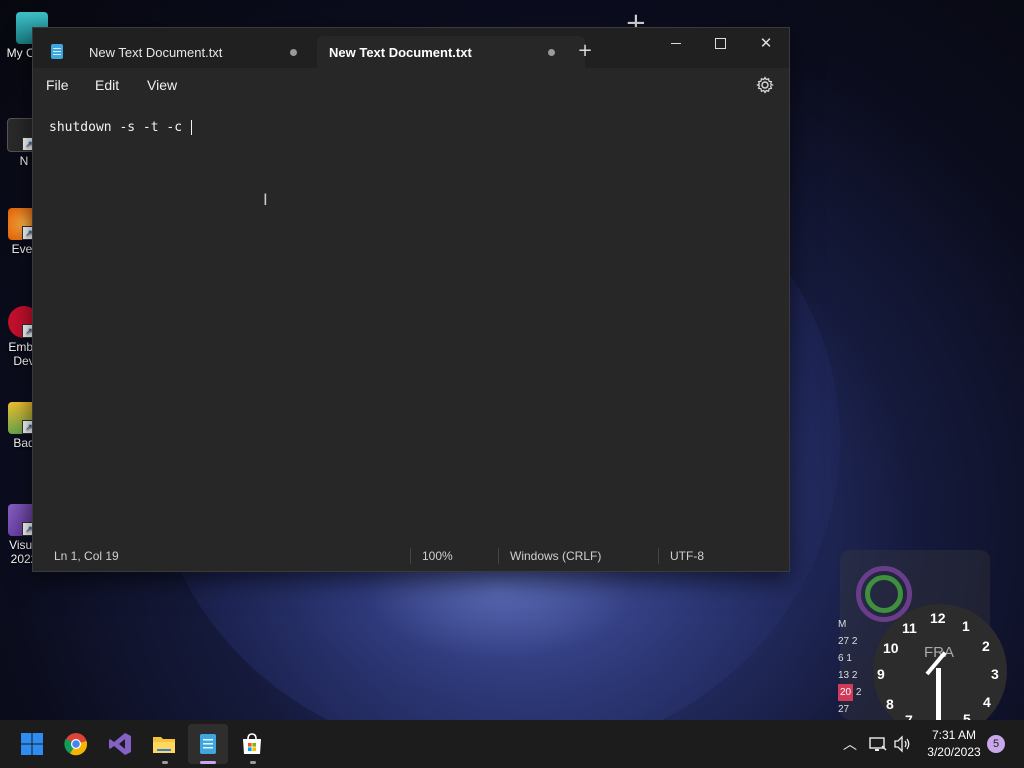 This screenshot has height=768, width=1024. I want to click on maximize-button, so click(720, 43).